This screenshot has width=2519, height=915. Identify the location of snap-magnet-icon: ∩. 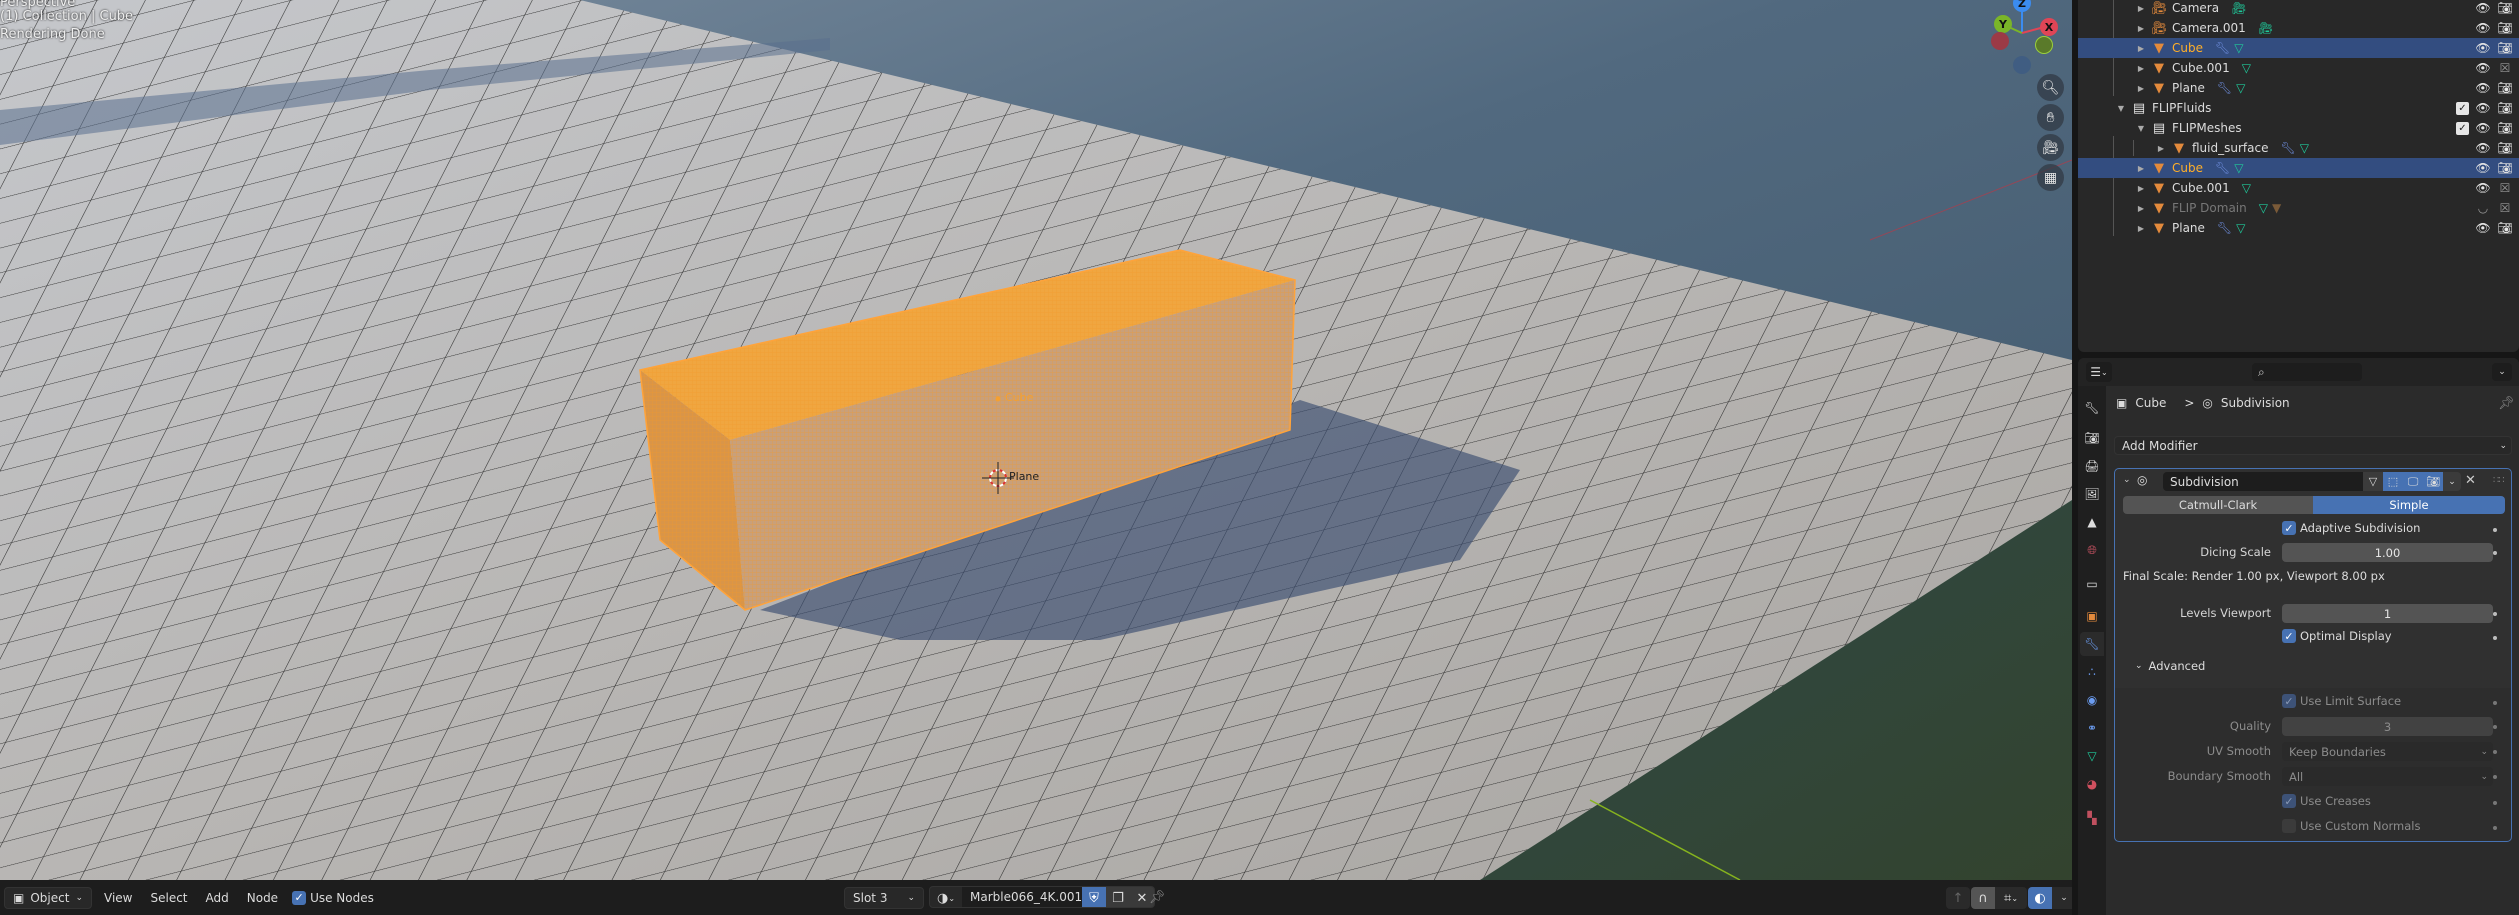
(1983, 898).